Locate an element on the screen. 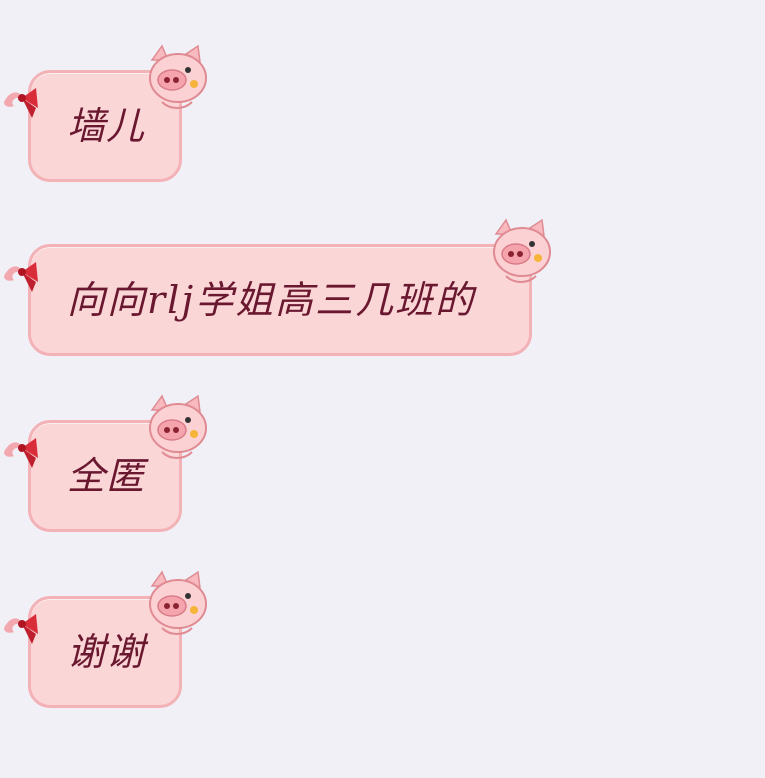 Image resolution: width=765 pixels, height=778 pixels. message-text: 谢谢 is located at coordinates (106, 652).